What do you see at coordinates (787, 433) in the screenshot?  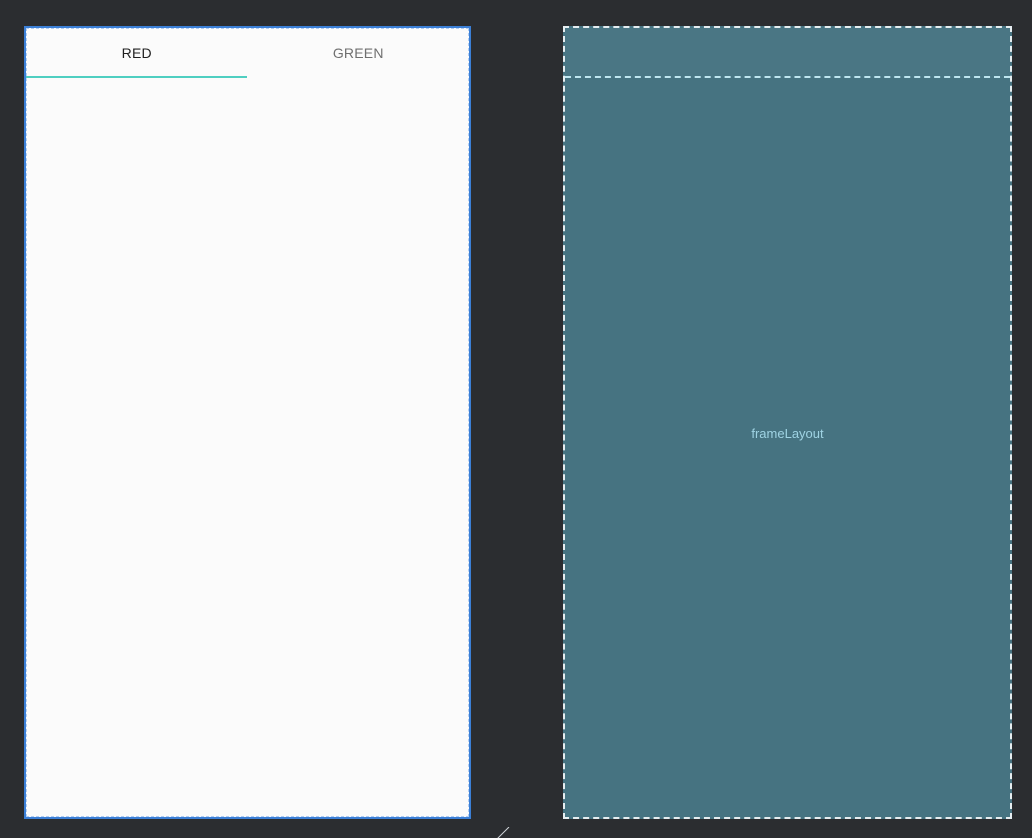 I see `frame-layout-label: frameLayout` at bounding box center [787, 433].